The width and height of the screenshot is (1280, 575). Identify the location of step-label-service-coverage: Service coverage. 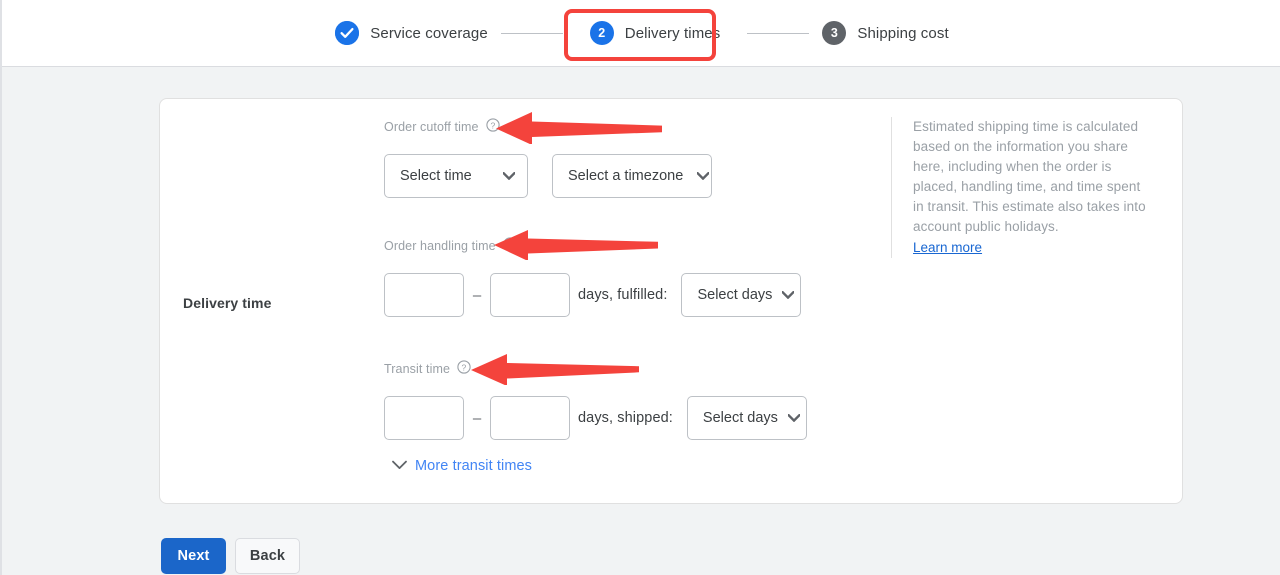
(429, 33).